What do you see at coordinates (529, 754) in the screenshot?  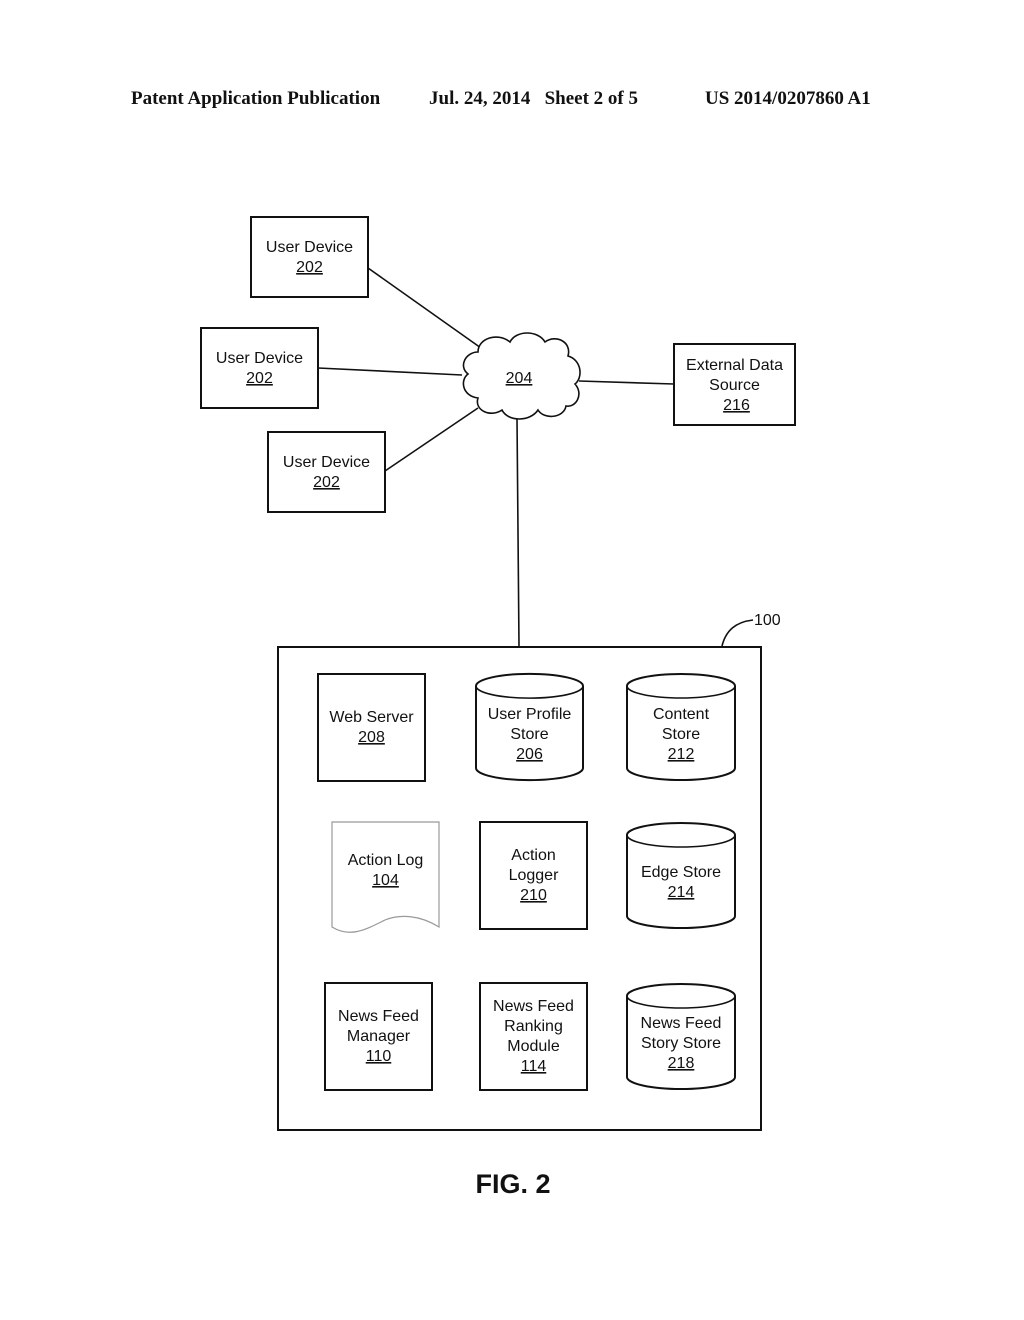 I see `user-profile-store-ref: 206` at bounding box center [529, 754].